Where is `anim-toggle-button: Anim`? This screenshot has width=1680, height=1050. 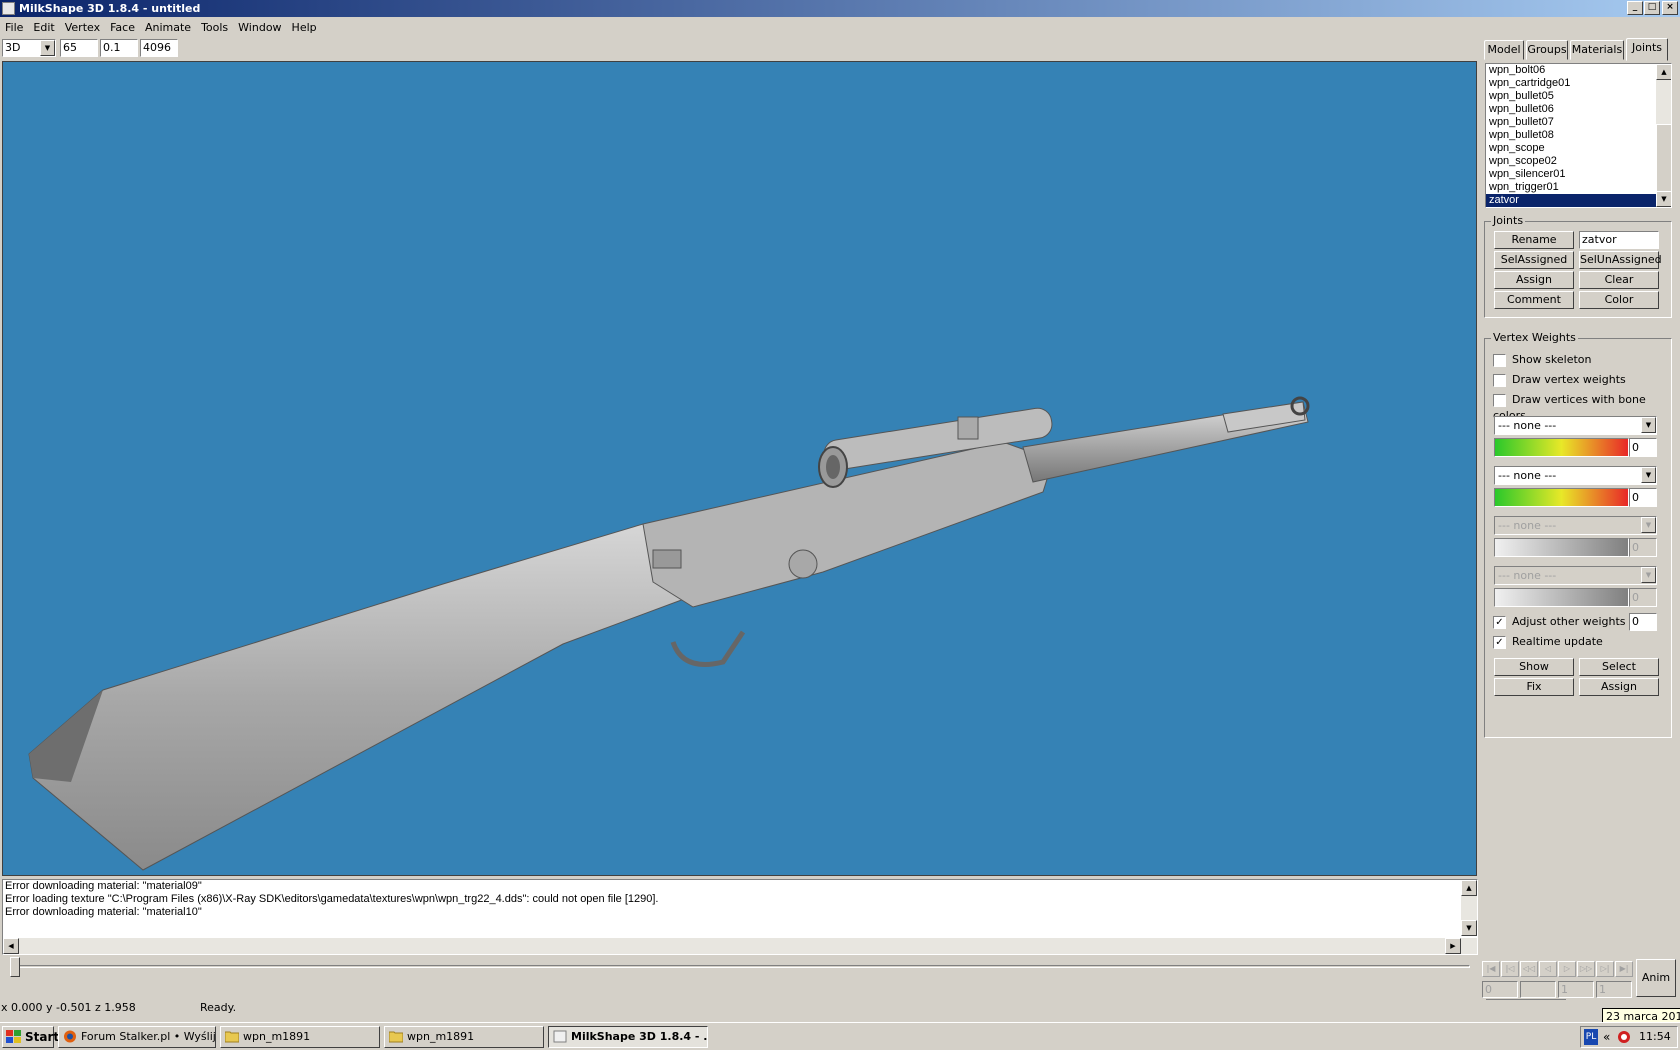
anim-toggle-button: Anim is located at coordinates (1656, 978).